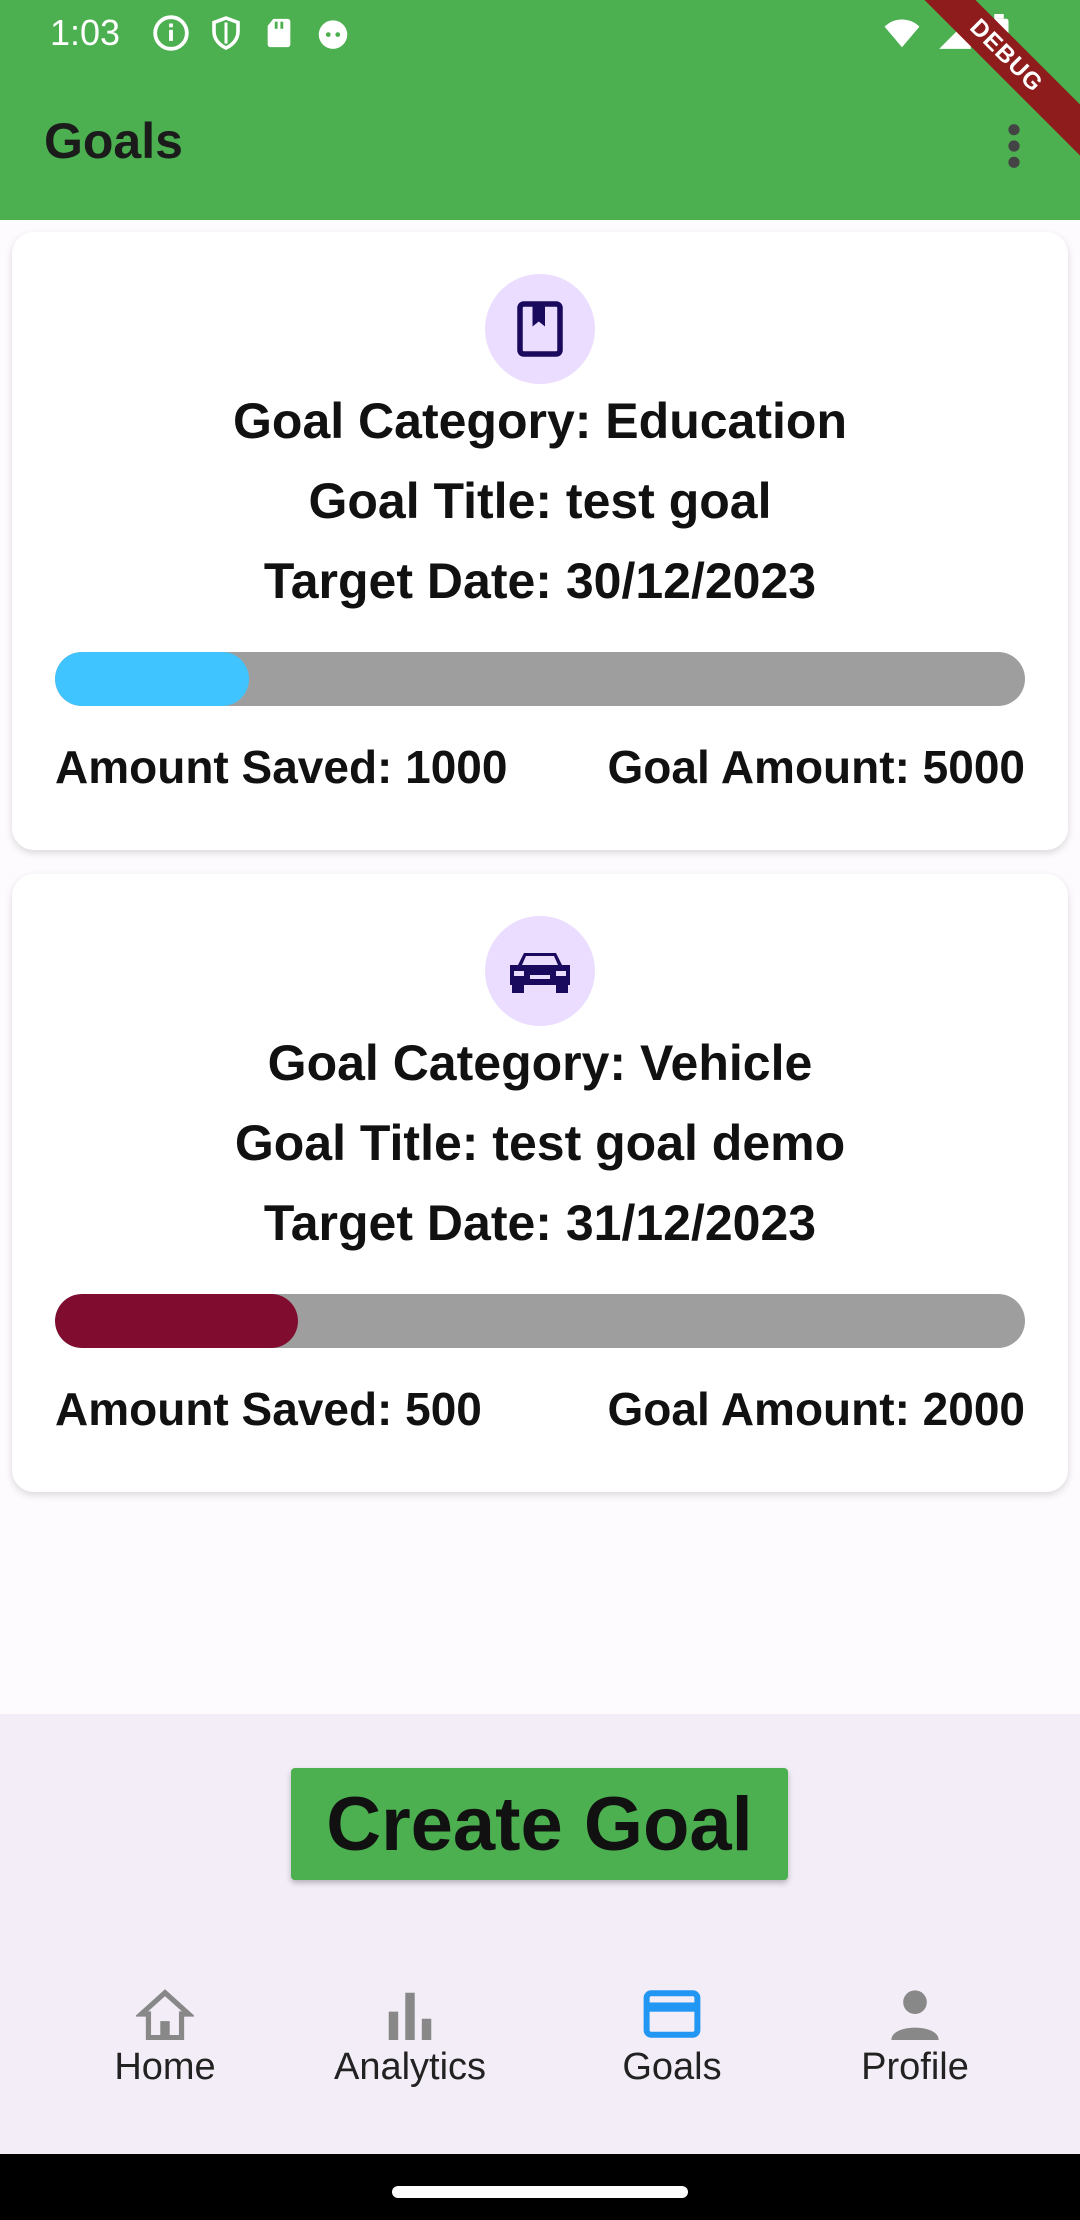 Image resolution: width=1080 pixels, height=2220 pixels. I want to click on home-gesture-handle, so click(540, 2192).